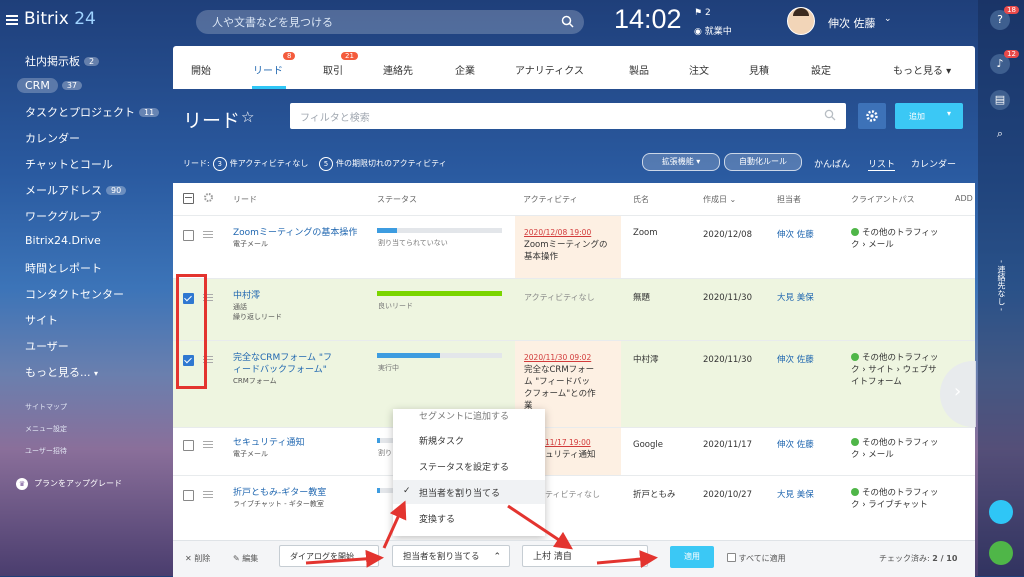  I want to click on annotation-arrows, so click(481, 534).